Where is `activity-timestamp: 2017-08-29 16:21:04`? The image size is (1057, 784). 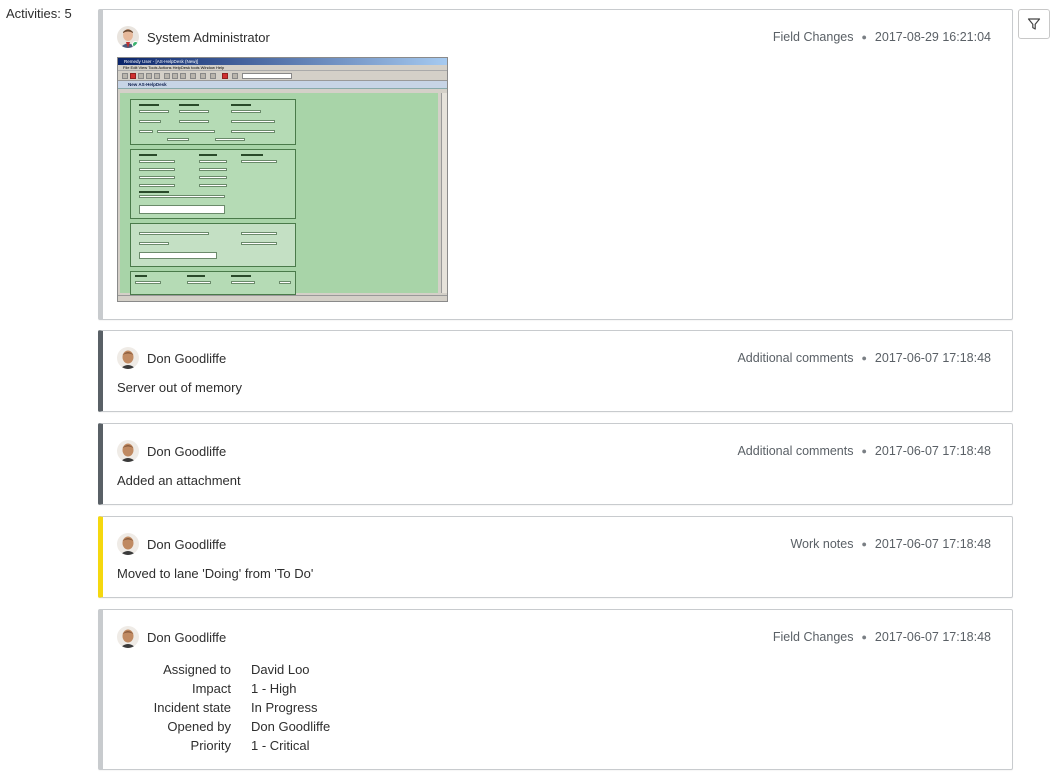 activity-timestamp: 2017-08-29 16:21:04 is located at coordinates (932, 37).